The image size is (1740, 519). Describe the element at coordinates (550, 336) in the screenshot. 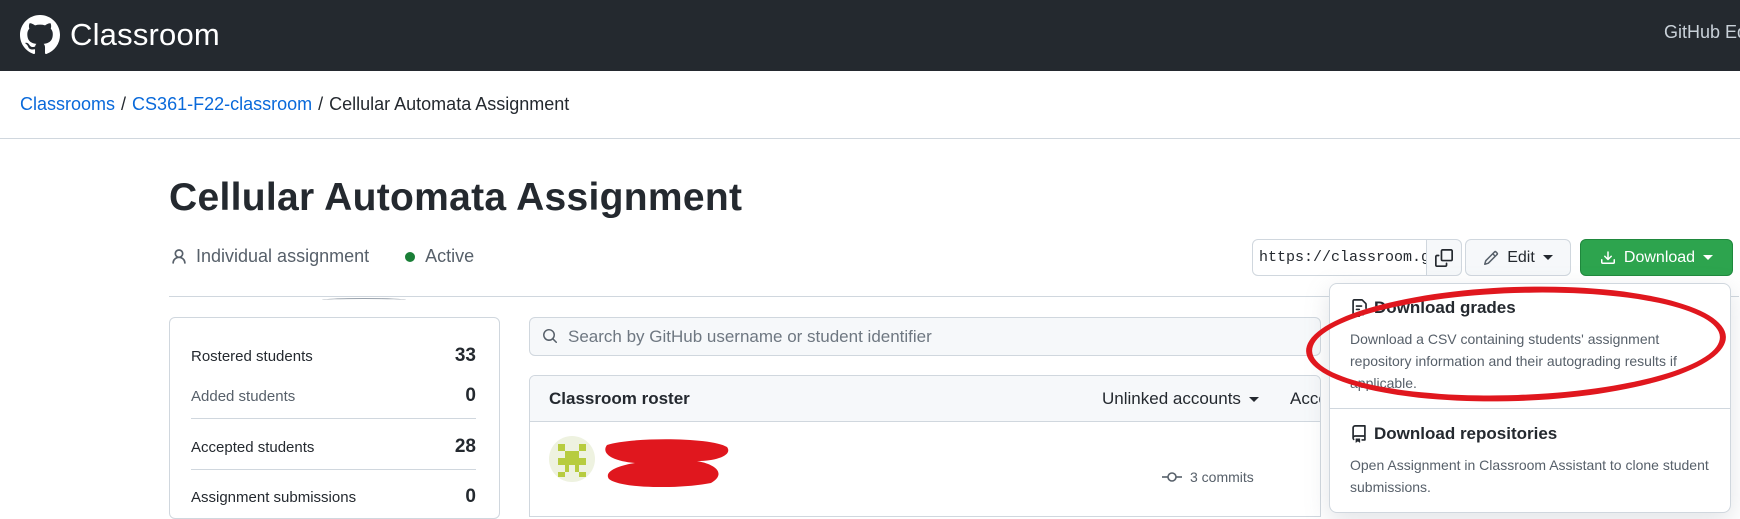

I see `search-icon` at that location.